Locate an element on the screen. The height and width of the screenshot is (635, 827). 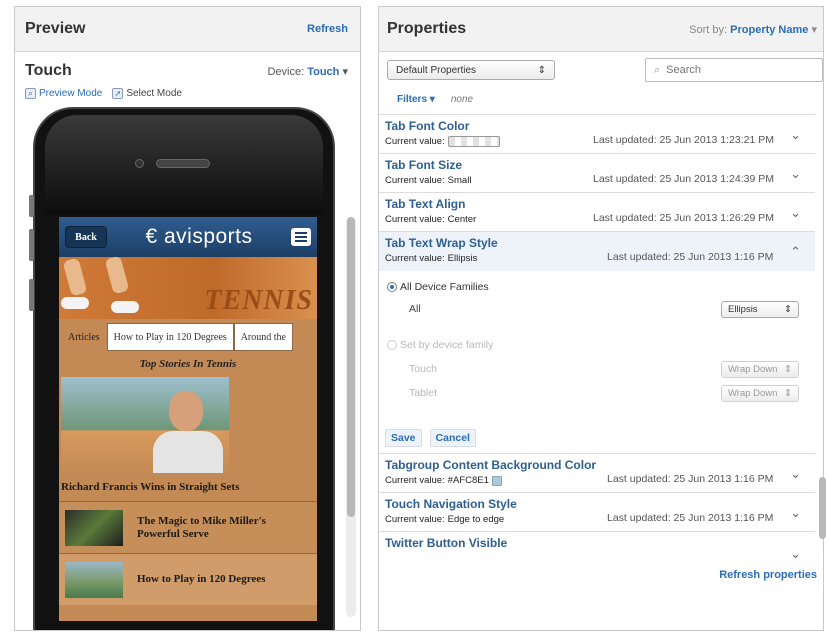
property-name: Tab Font Color is located at coordinates (427, 126).